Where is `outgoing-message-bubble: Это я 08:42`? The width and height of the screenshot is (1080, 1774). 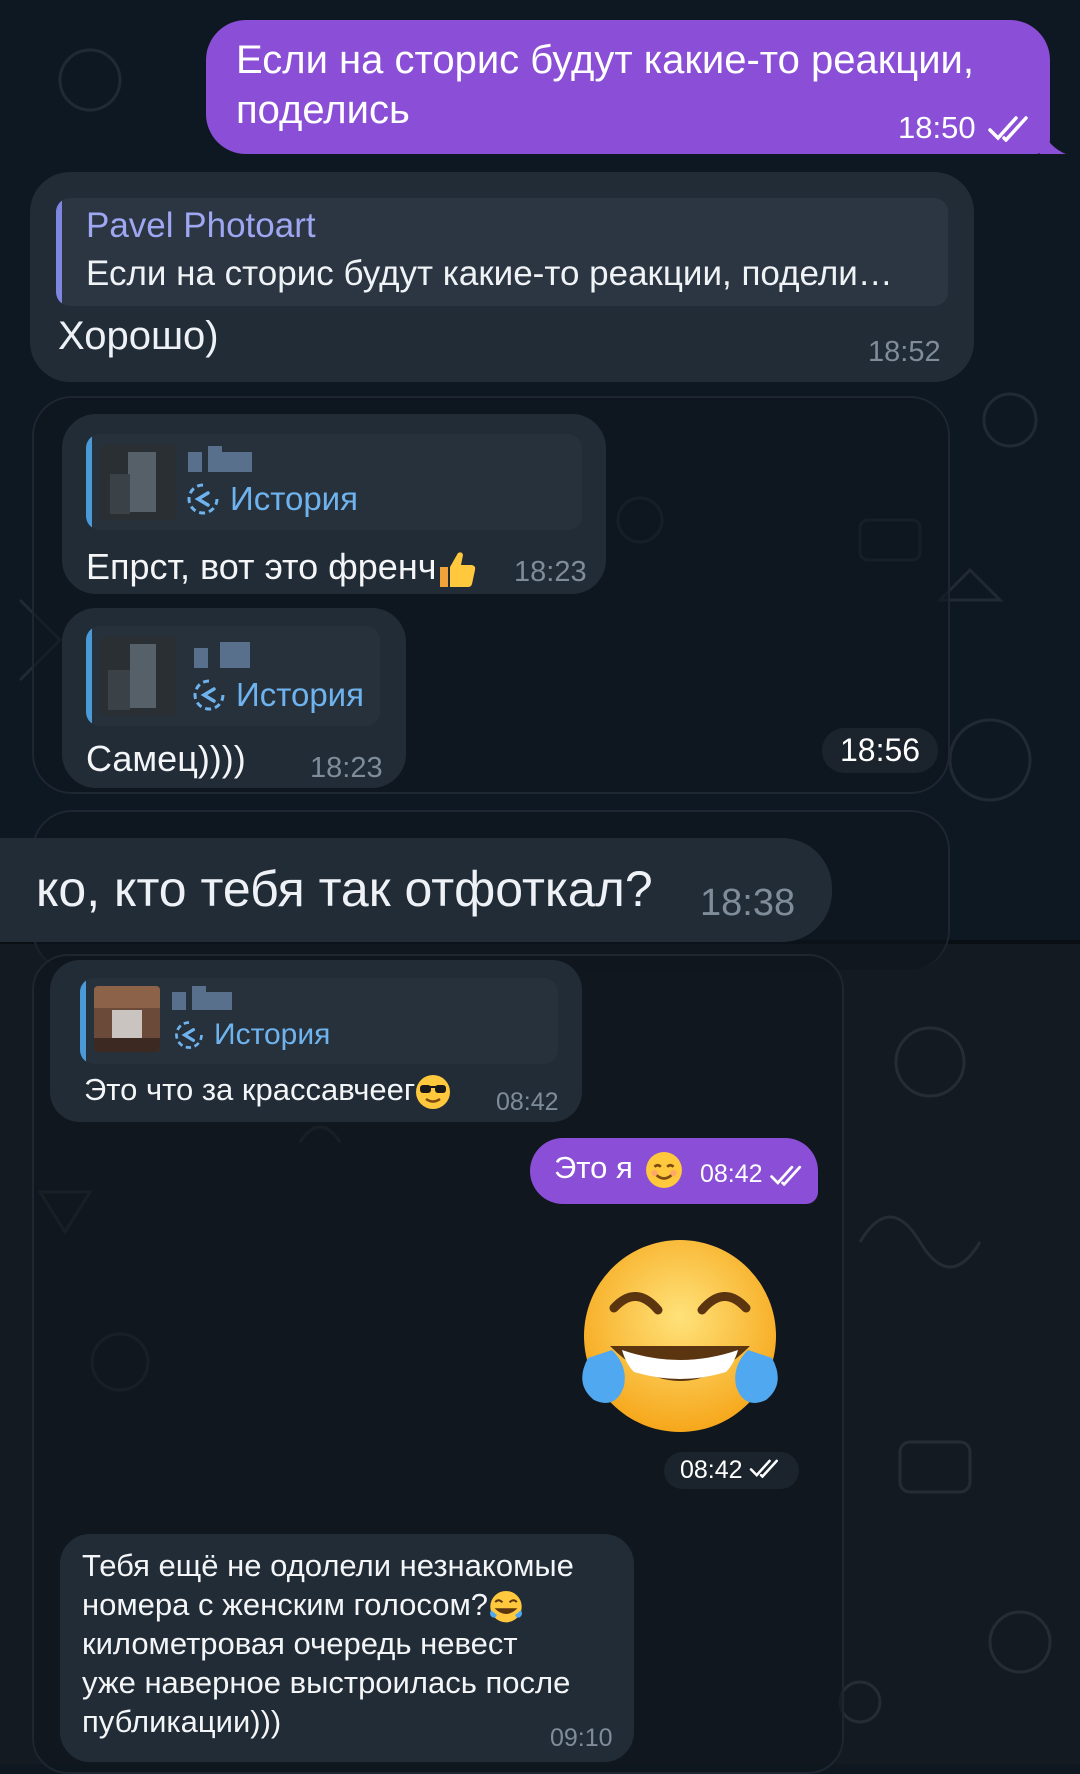 outgoing-message-bubble: Это я 08:42 is located at coordinates (674, 1171).